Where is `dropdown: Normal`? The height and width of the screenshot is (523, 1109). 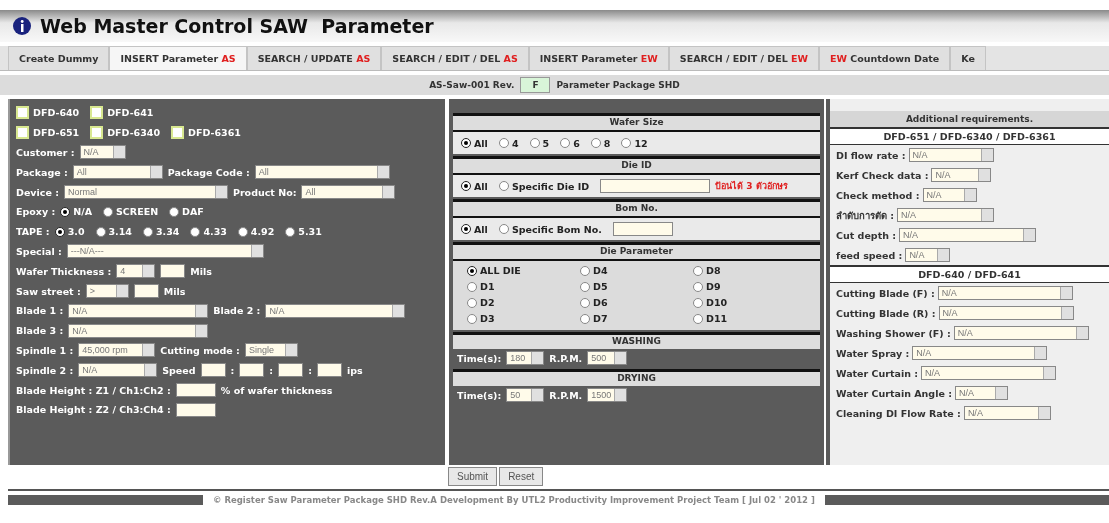
dropdown: Normal is located at coordinates (145, 192).